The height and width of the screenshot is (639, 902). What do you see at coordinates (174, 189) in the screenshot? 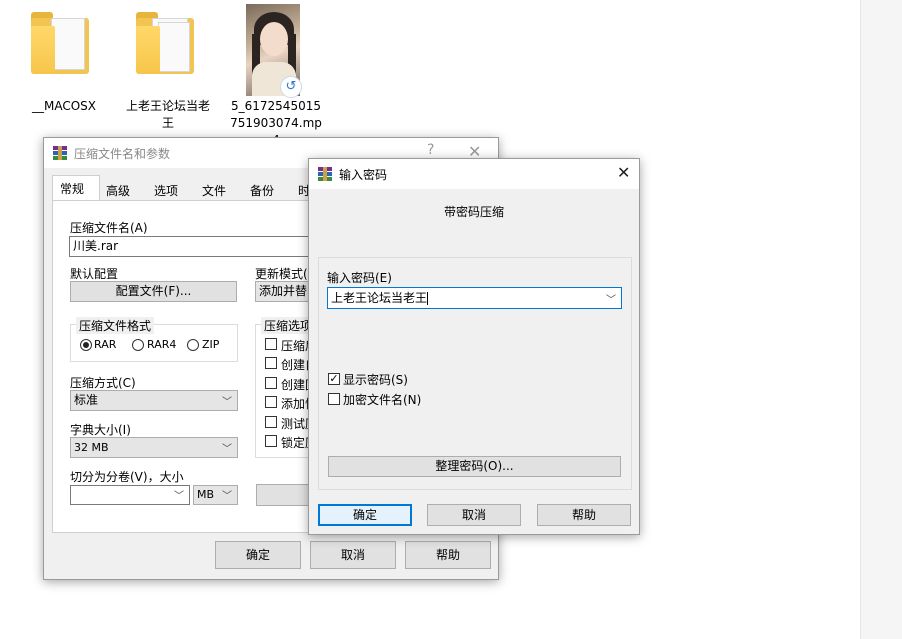
I see `tab-options: 选项` at bounding box center [174, 189].